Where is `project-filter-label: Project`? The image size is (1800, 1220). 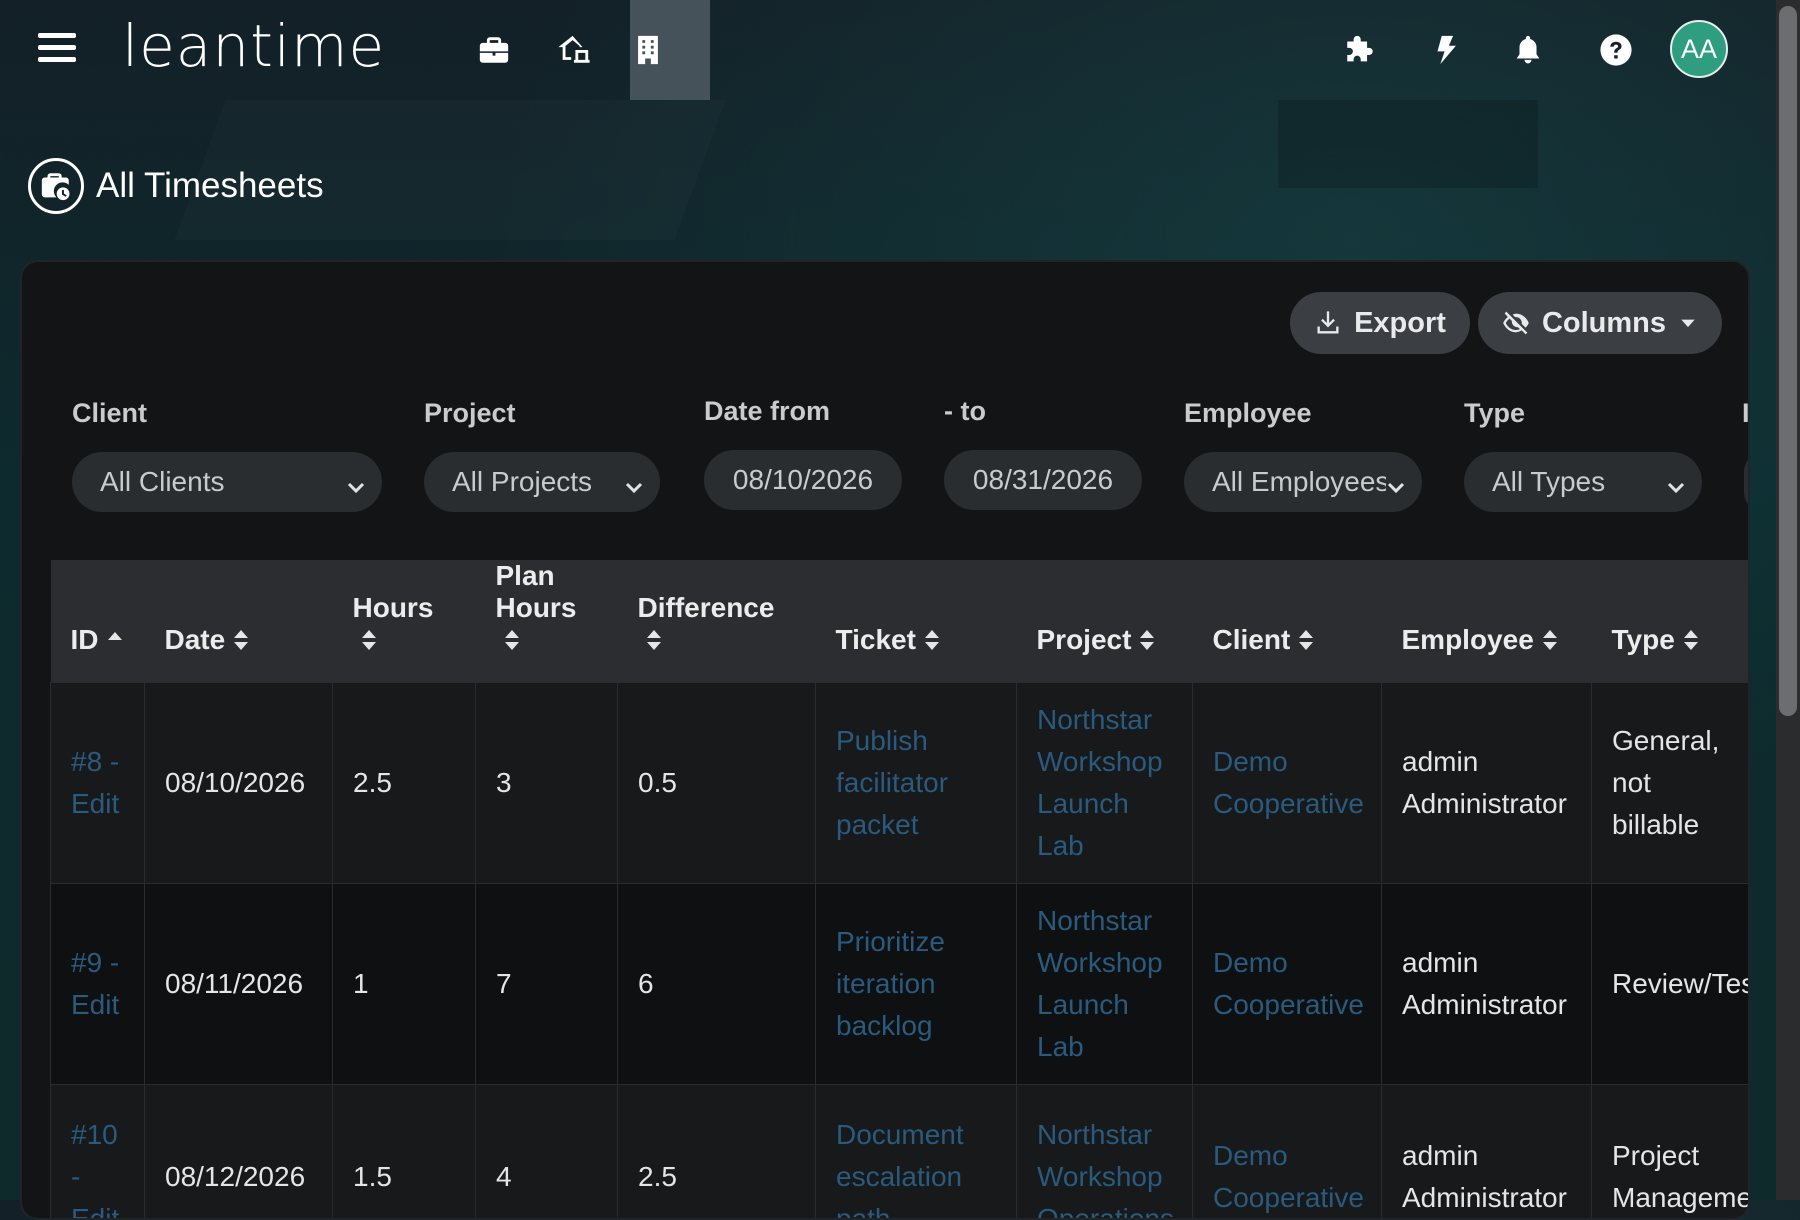
project-filter-label: Project is located at coordinates (470, 413).